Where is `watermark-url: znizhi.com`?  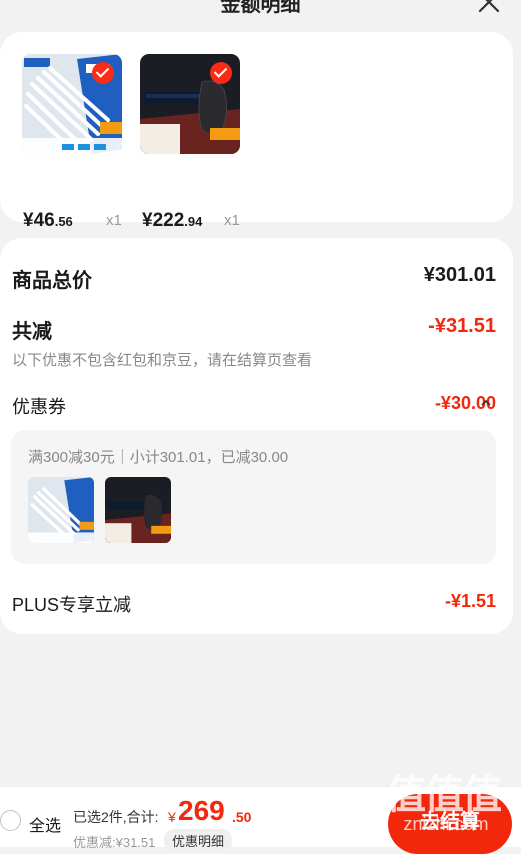 watermark-url: znizhi.com is located at coordinates (446, 824).